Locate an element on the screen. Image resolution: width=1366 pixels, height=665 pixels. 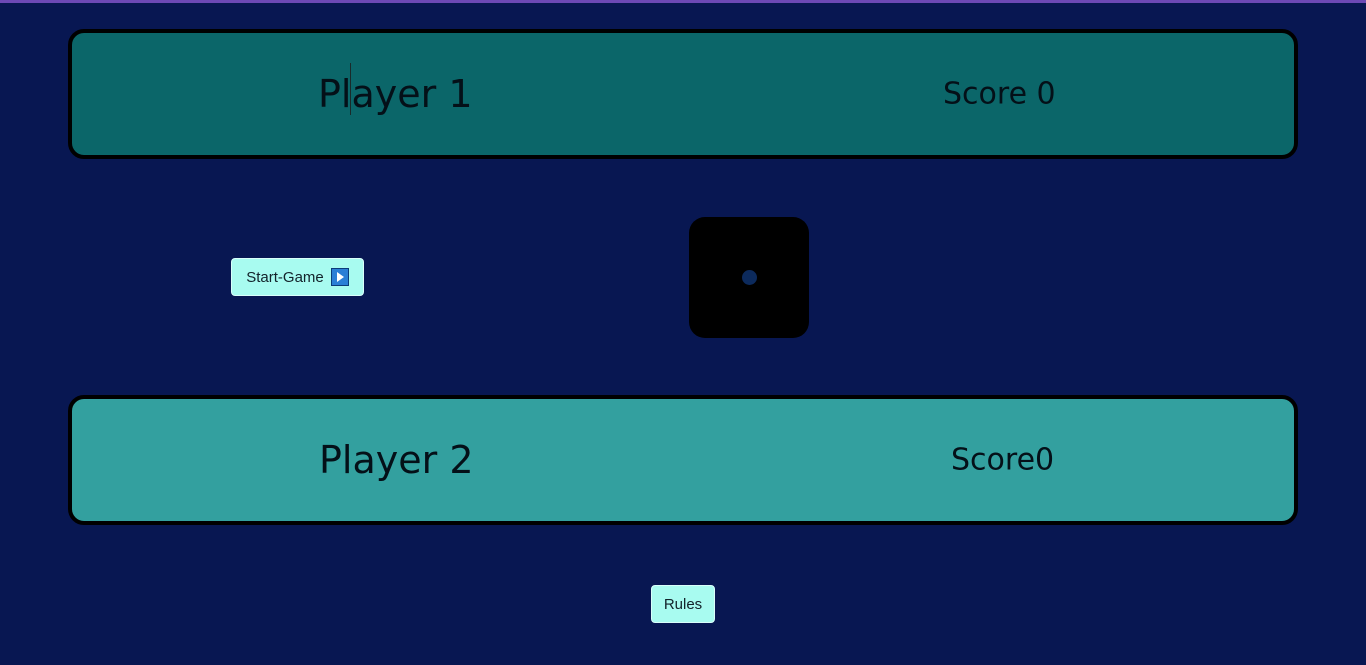
player-2-name: Player 2 is located at coordinates (396, 460).